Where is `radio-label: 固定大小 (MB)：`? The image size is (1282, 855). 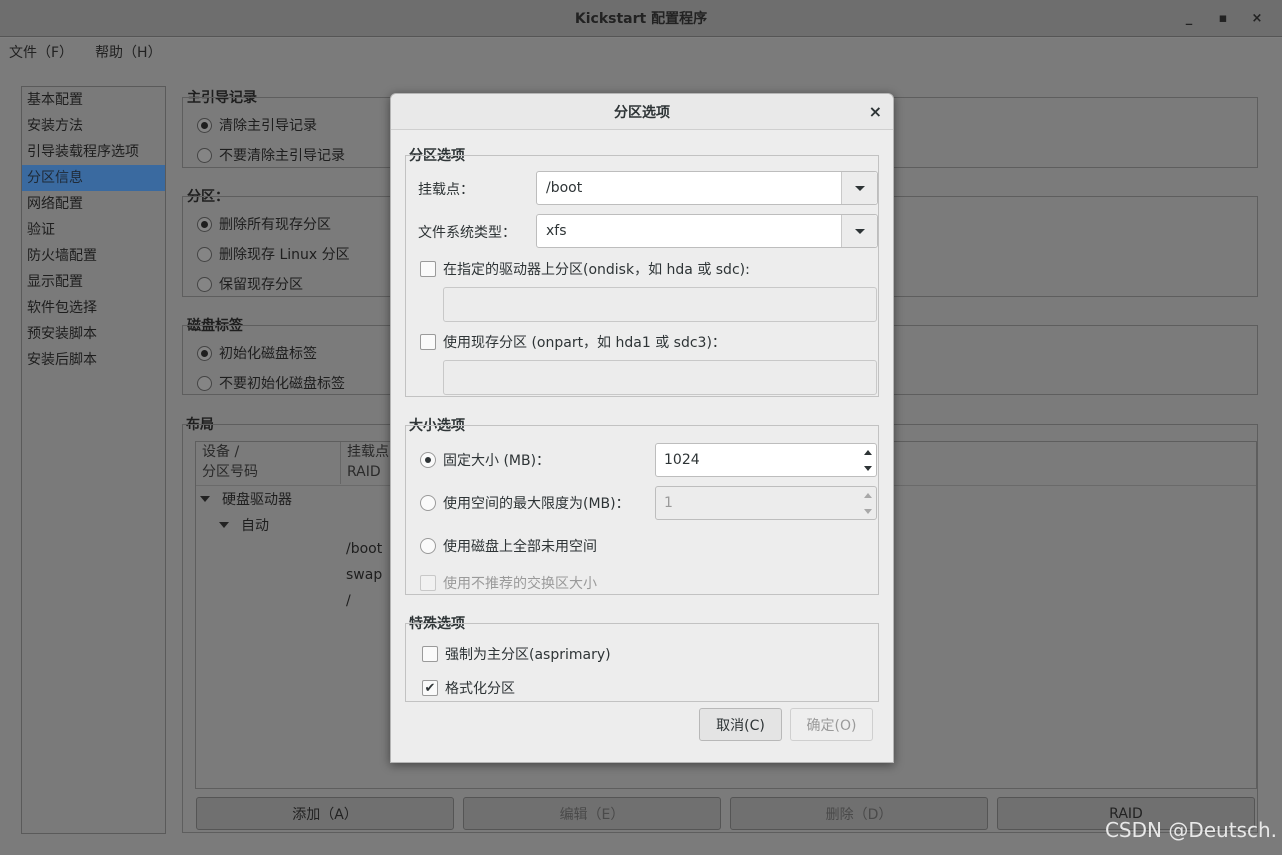
radio-label: 固定大小 (MB)： is located at coordinates (497, 461).